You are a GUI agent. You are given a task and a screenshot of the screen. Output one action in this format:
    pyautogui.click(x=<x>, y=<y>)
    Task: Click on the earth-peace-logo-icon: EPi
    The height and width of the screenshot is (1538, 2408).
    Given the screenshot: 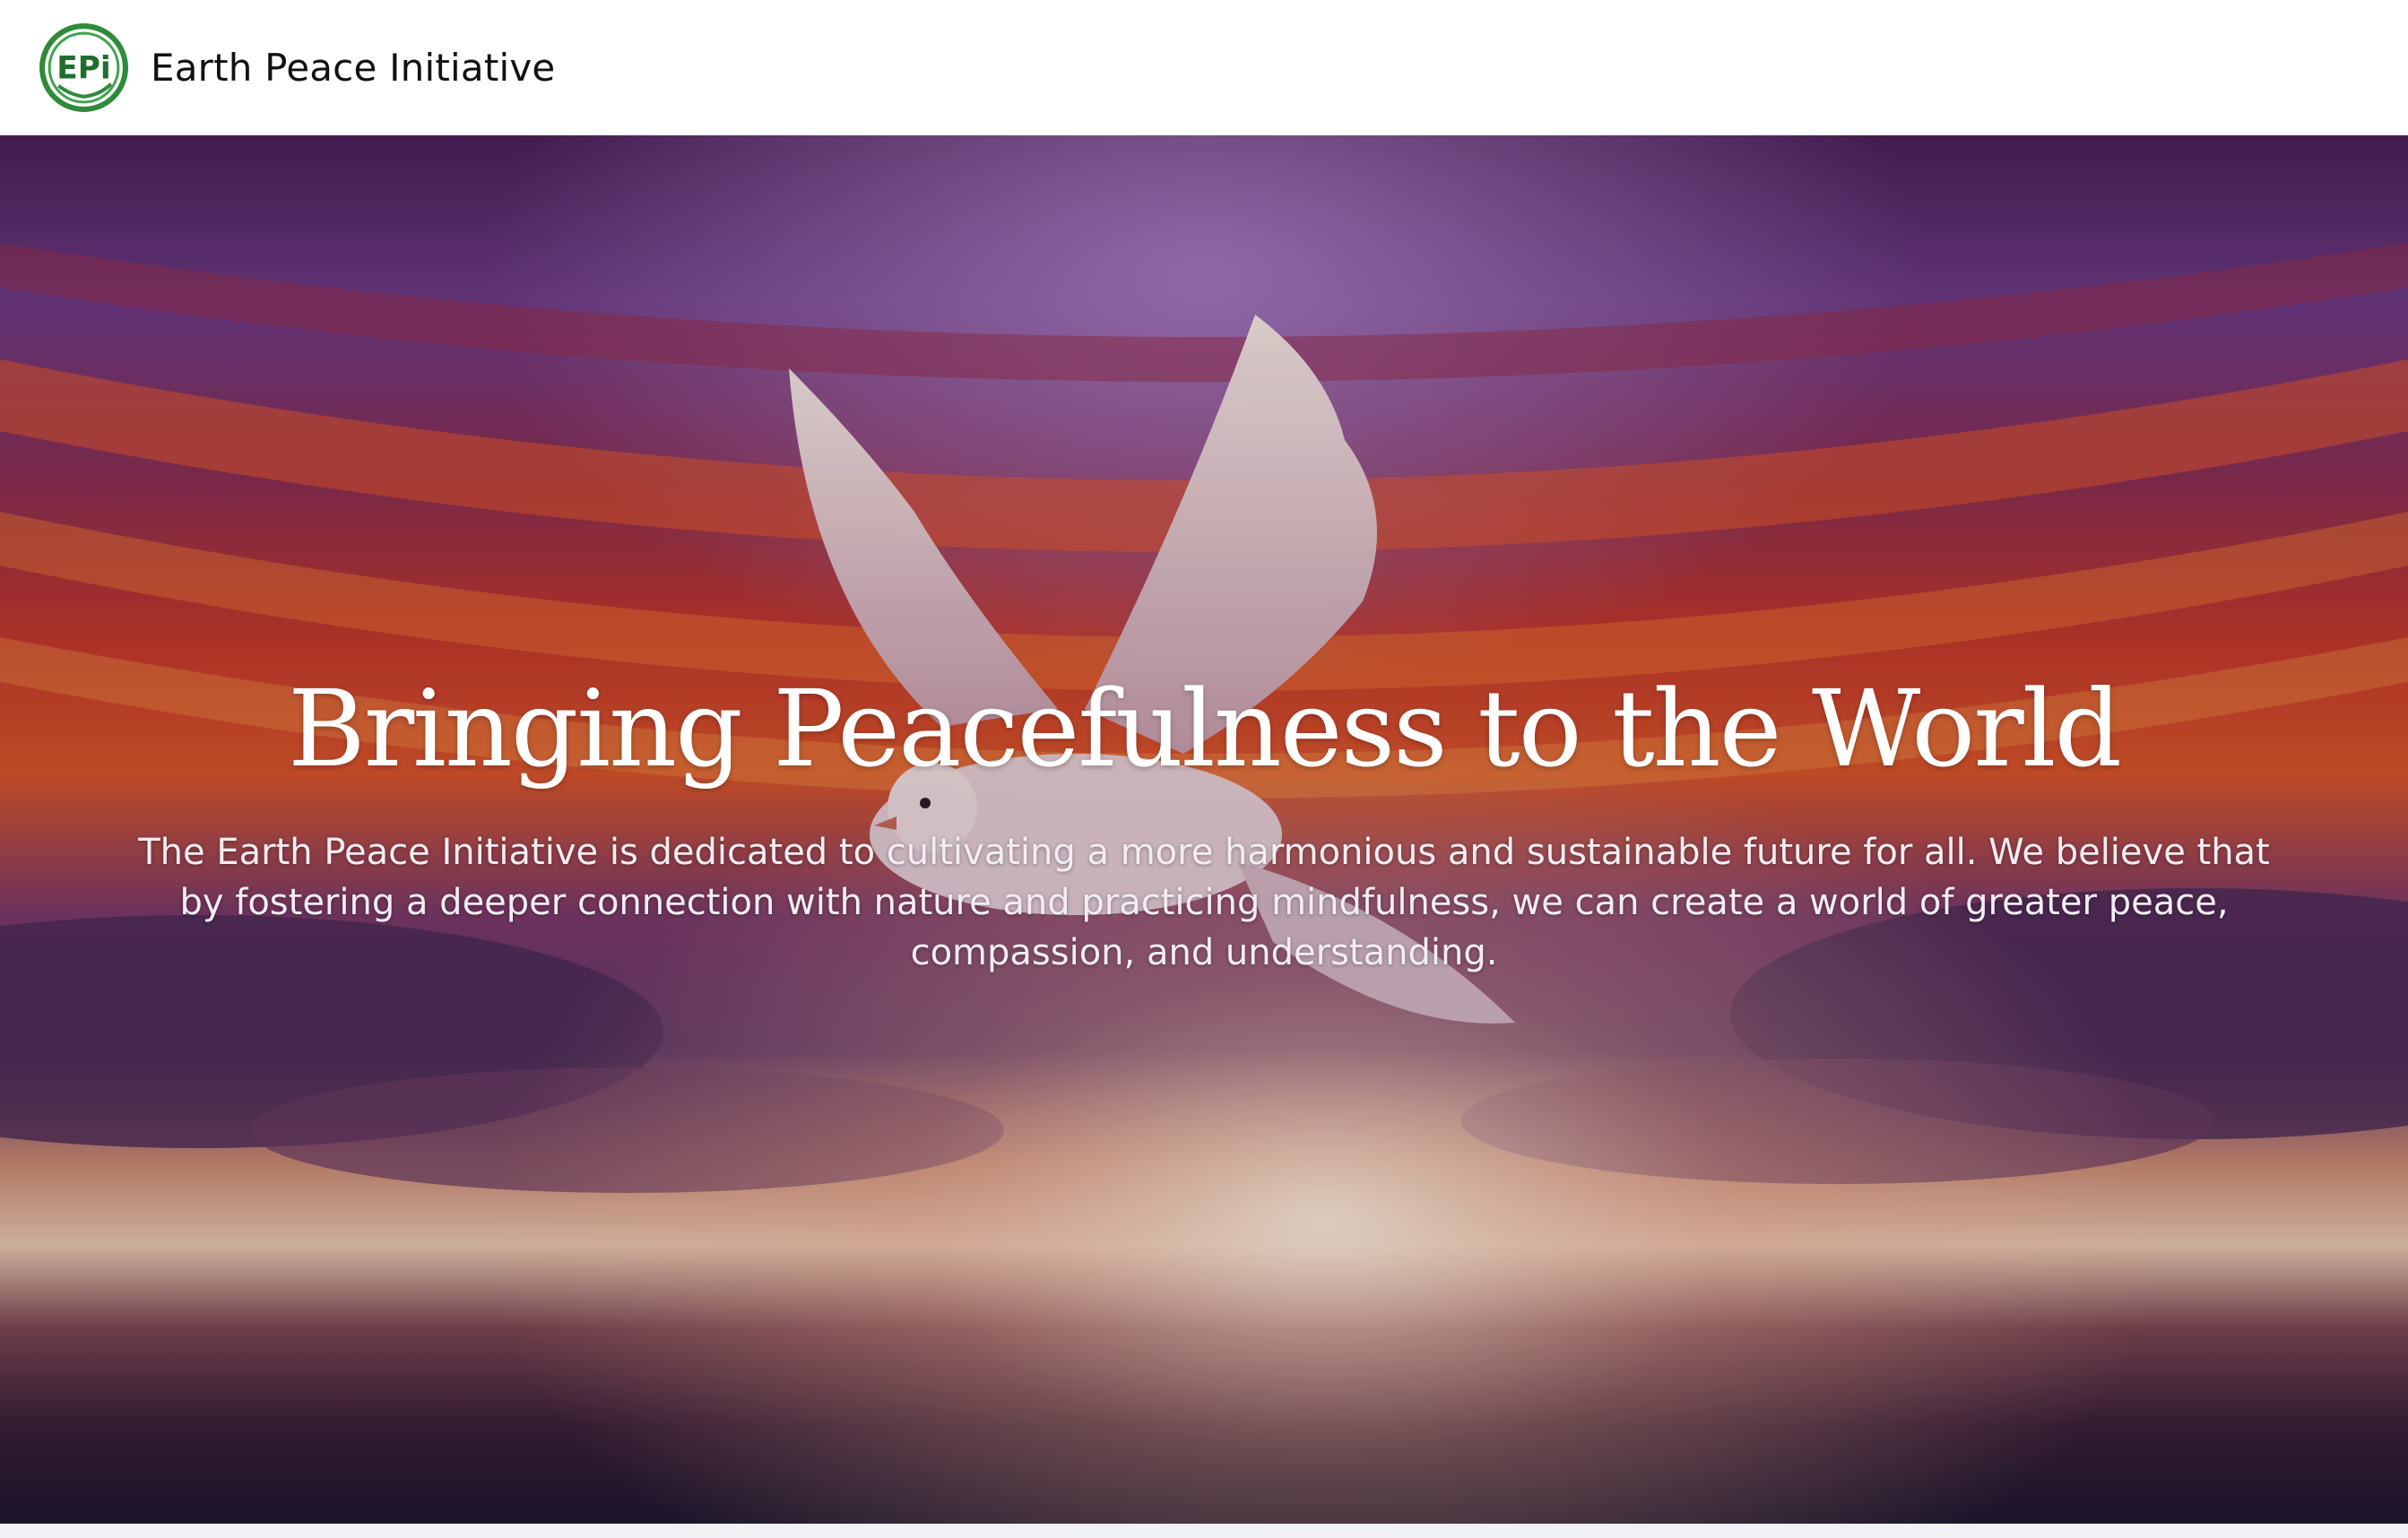 What is the action you would take?
    pyautogui.click(x=84, y=67)
    